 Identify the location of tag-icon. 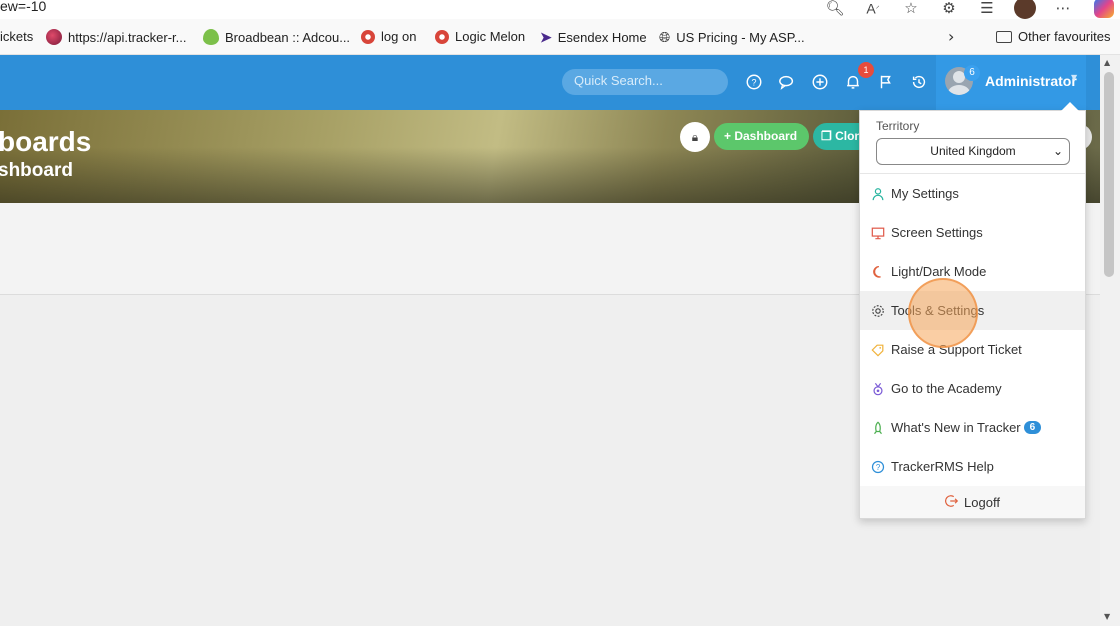
(878, 350).